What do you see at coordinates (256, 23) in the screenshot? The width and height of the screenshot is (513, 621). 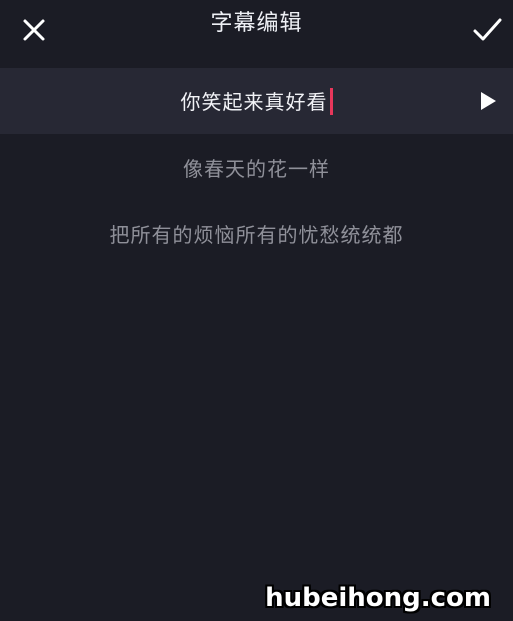 I see `page-title: 字幕编辑` at bounding box center [256, 23].